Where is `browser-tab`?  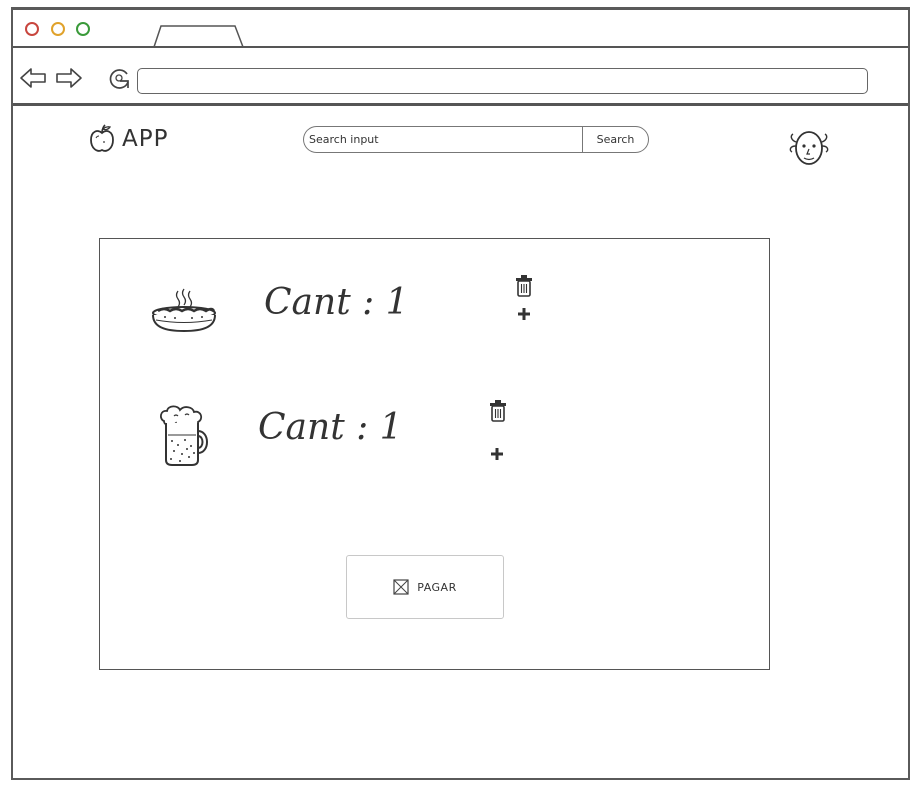
browser-tab is located at coordinates (199, 36).